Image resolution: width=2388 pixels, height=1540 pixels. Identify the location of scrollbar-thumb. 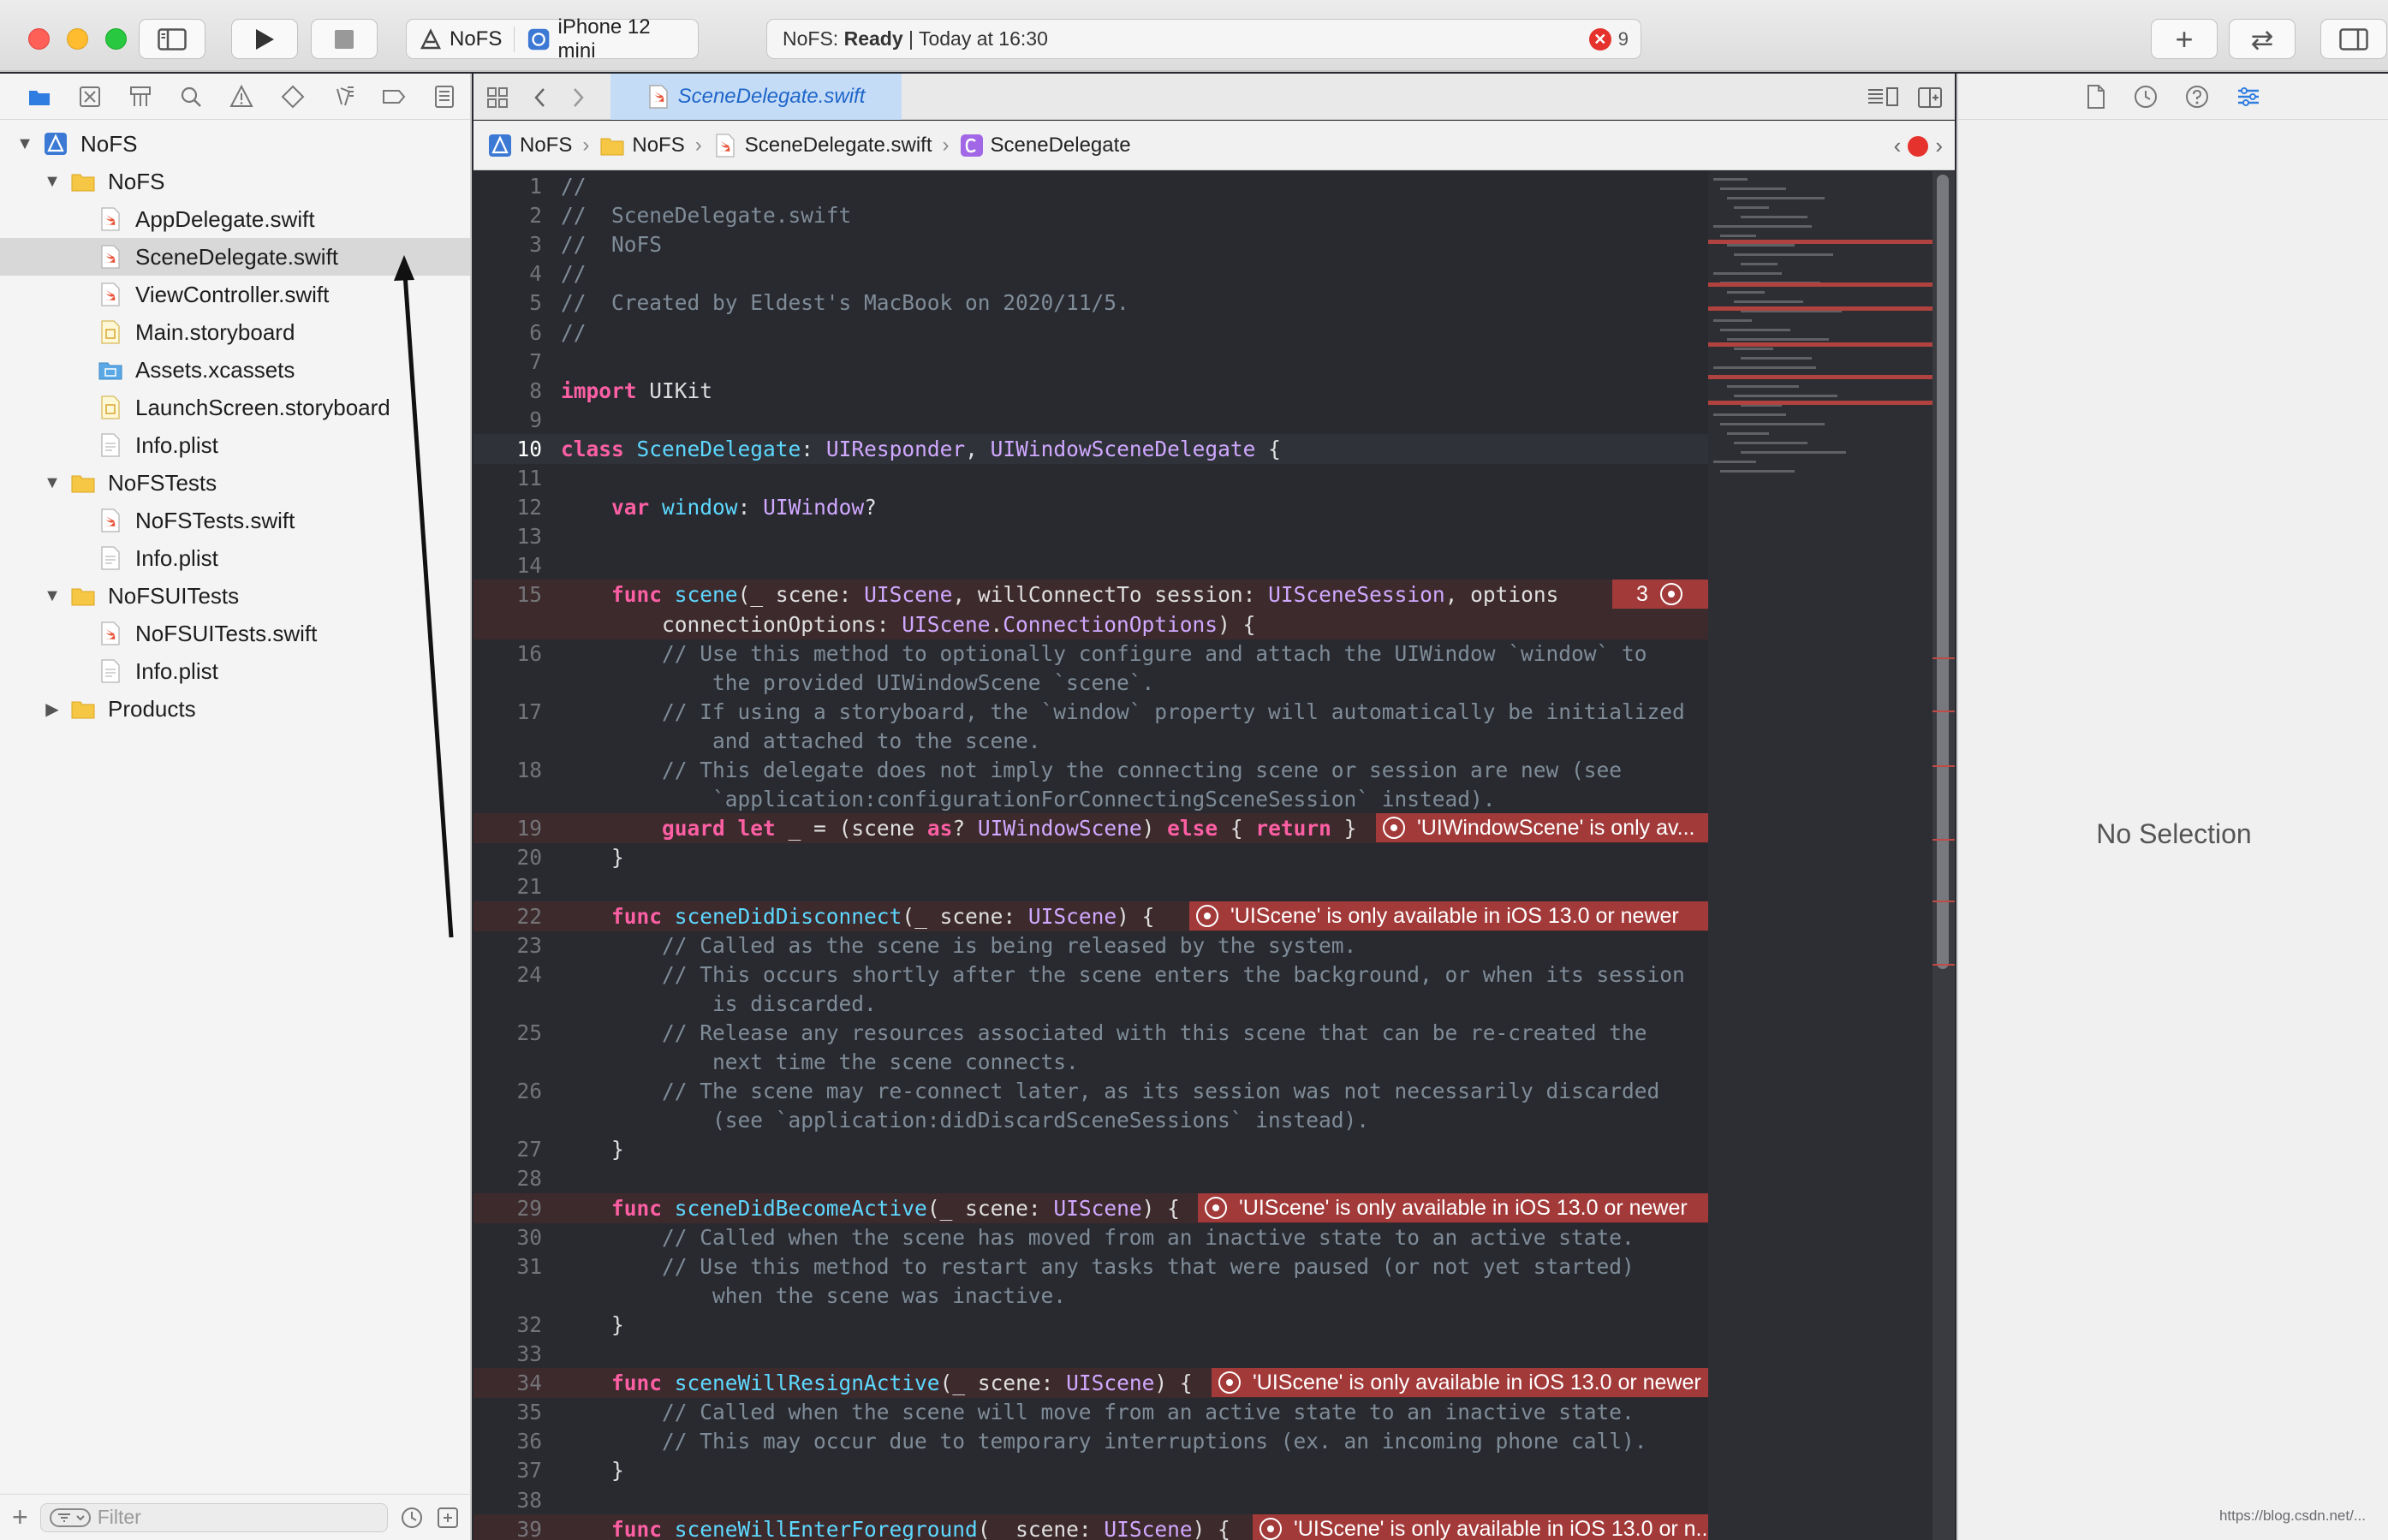
(1943, 572).